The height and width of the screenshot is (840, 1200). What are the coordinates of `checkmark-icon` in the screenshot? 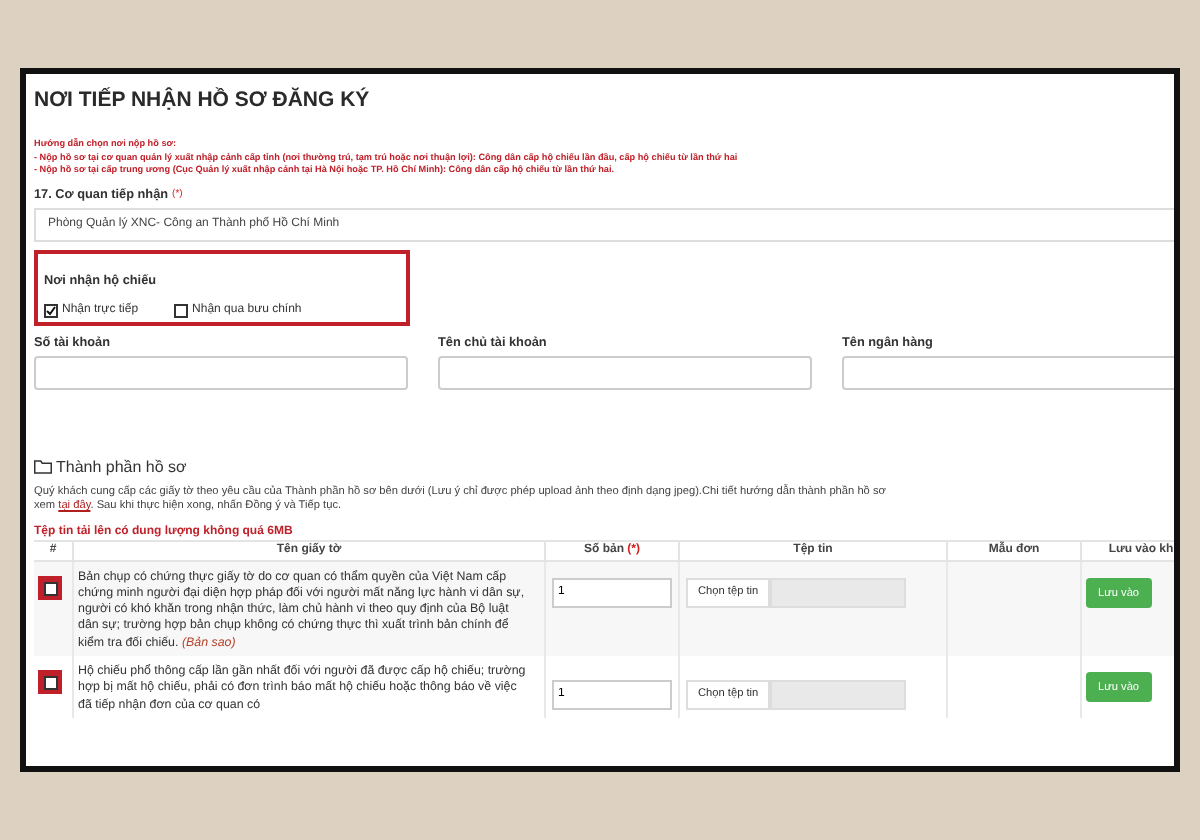 It's located at (51, 310).